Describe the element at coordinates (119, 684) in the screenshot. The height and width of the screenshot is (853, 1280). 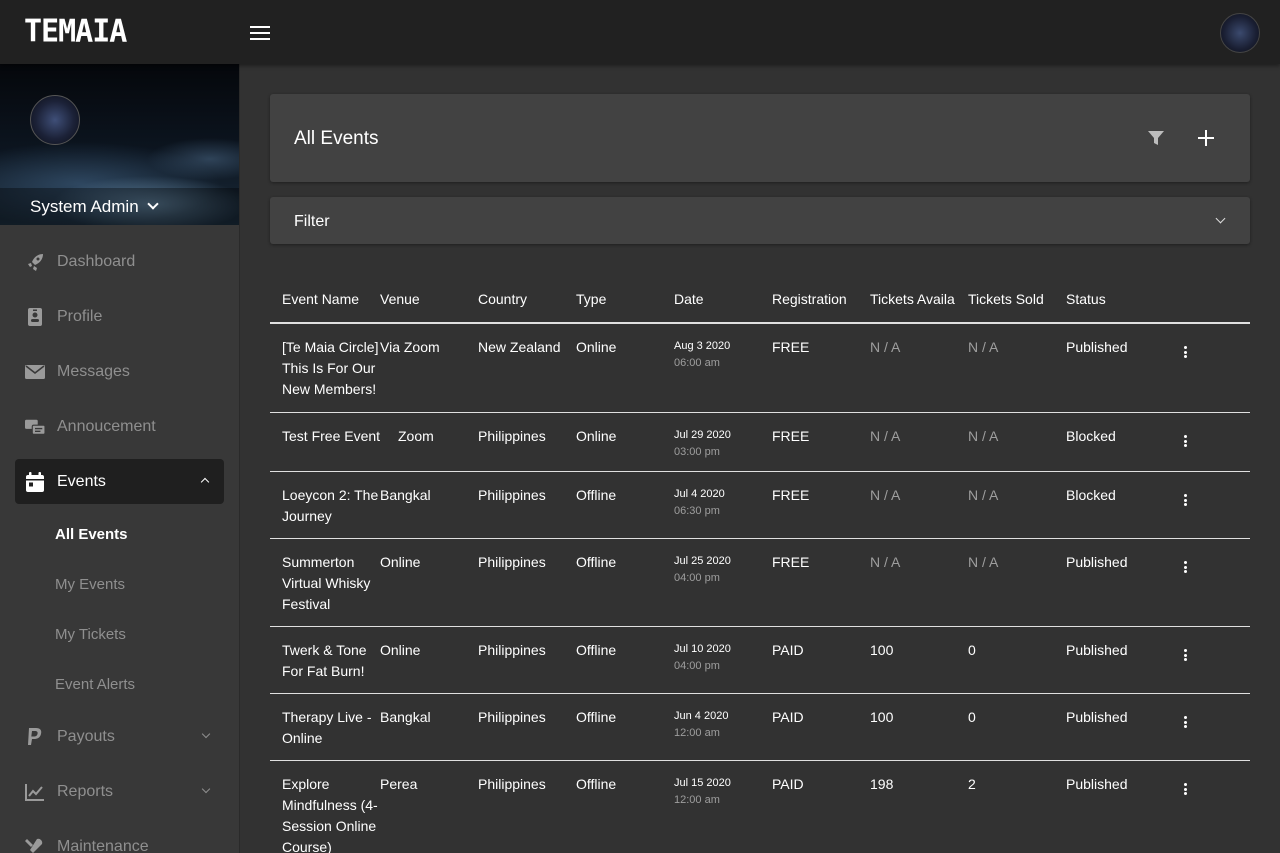
I see `sidebar-subitem-event-alerts: Event Alerts` at that location.